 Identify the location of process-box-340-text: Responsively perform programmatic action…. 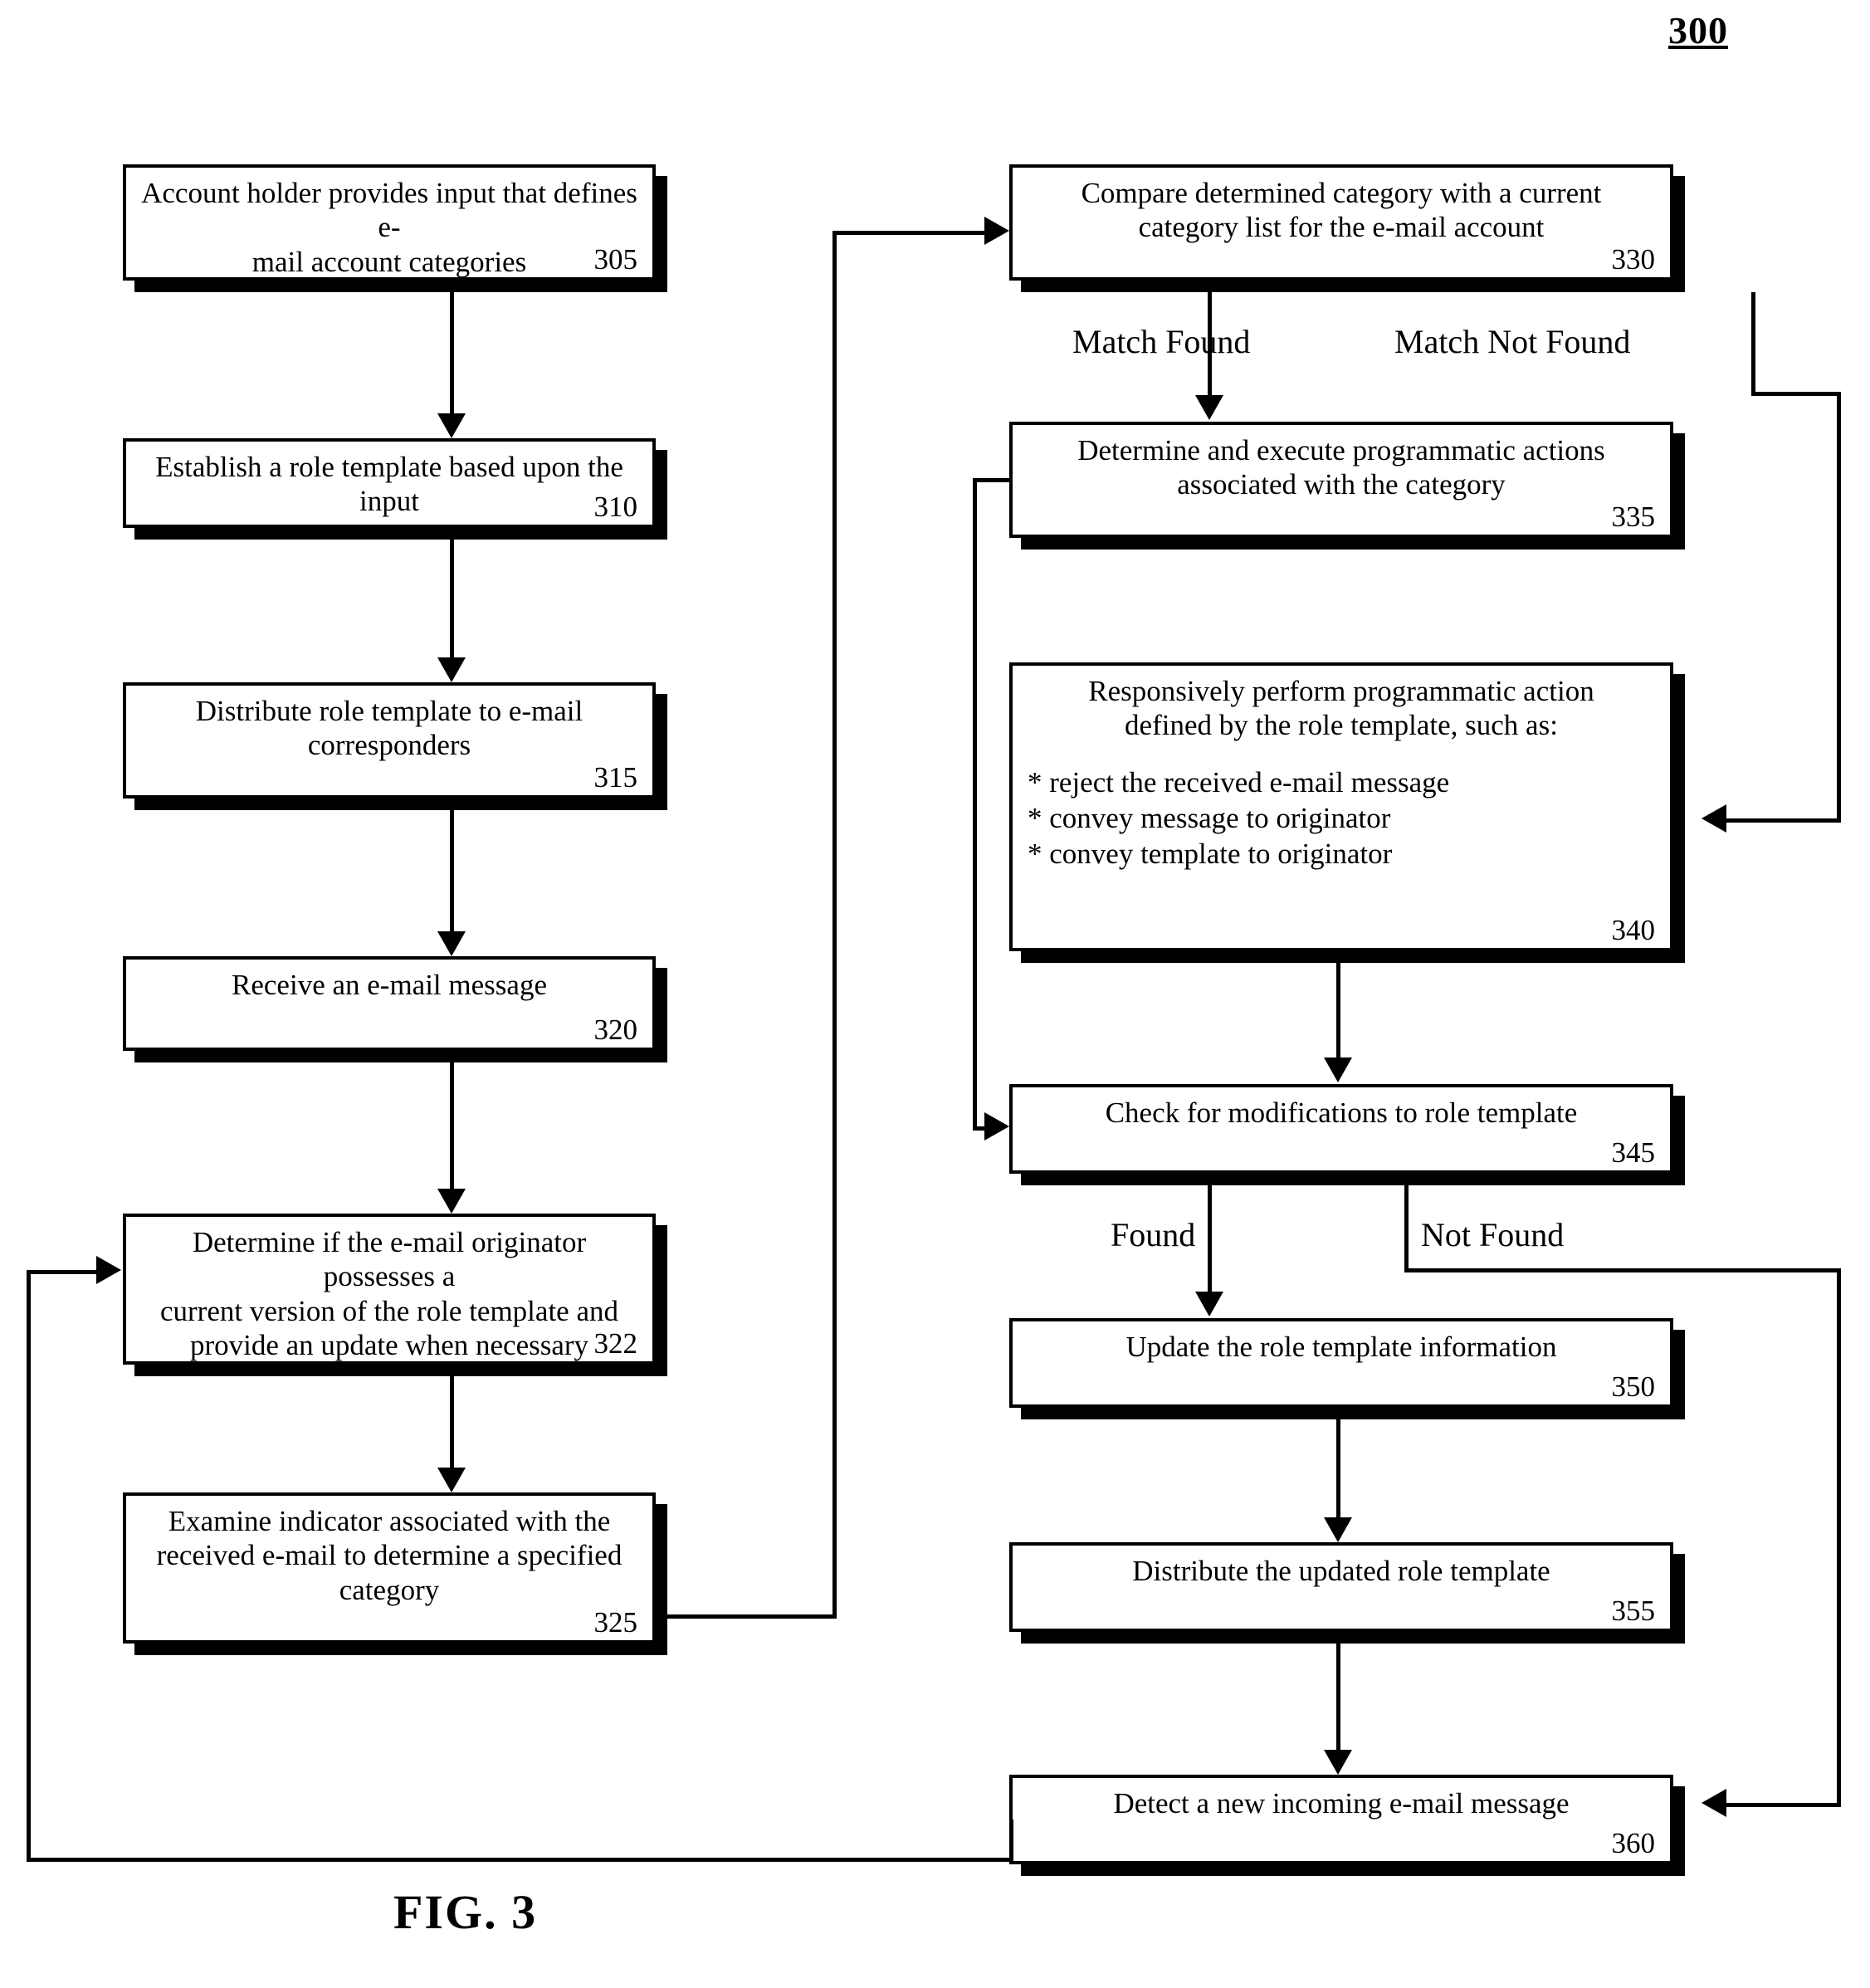
(1341, 709).